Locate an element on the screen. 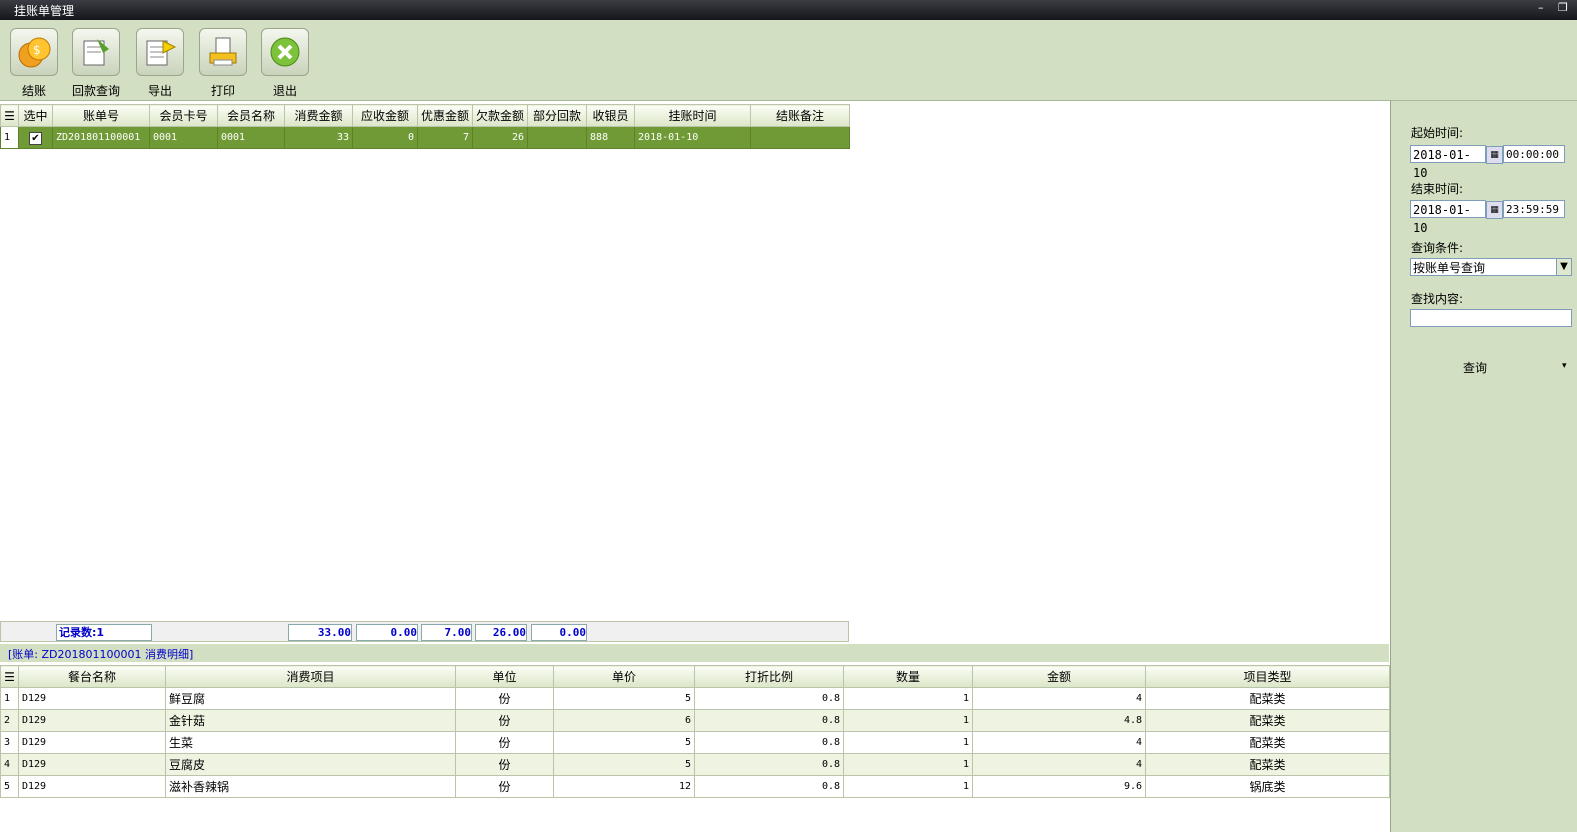  detail-column-menu-icon: ☰ is located at coordinates (9, 676).